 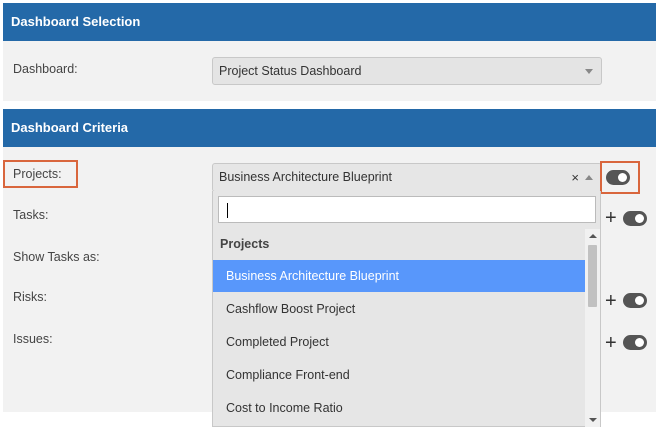 I want to click on dropdown-option: Cashflow Boost Project, so click(x=399, y=309).